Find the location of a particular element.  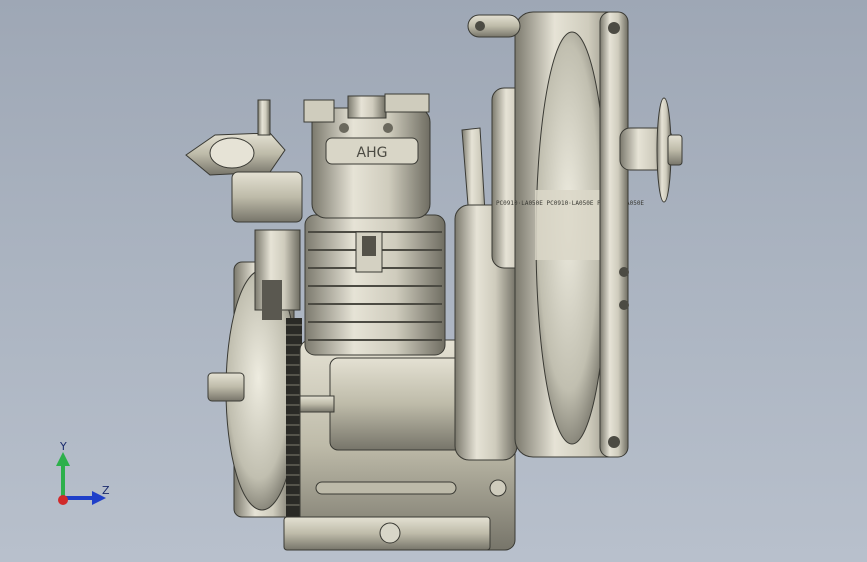

x-axis-dot is located at coordinates (63, 500).